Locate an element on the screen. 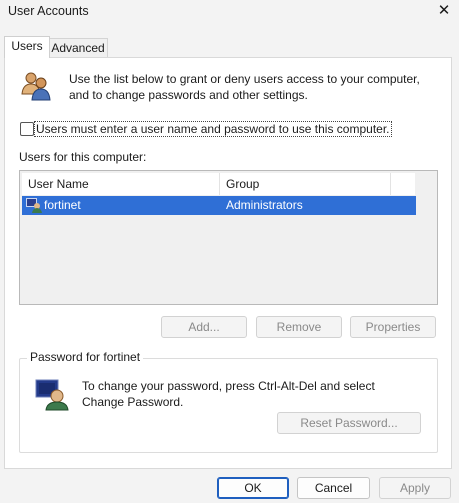 The width and height of the screenshot is (459, 503). window-title: User Accounts is located at coordinates (48, 11).